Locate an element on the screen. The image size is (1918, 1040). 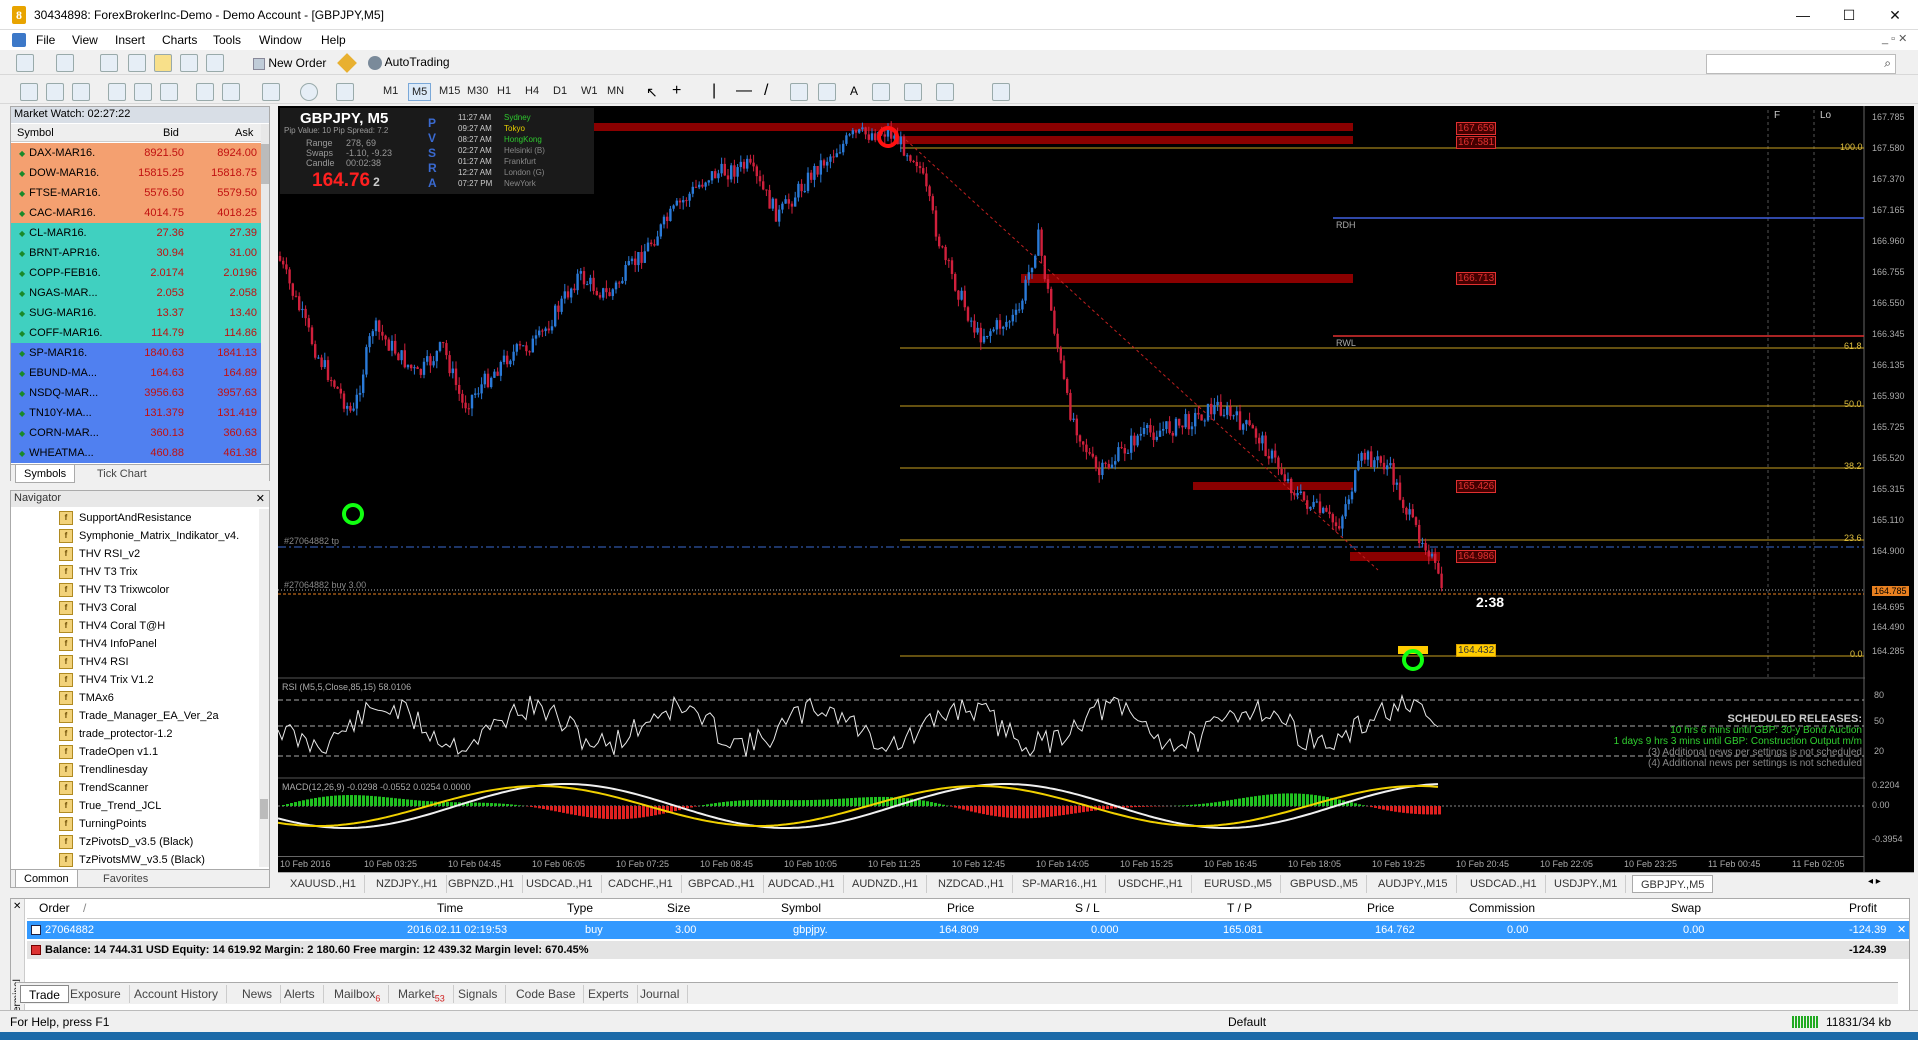
chart-tab: GBPUSD.,M5 is located at coordinates (1324, 884).